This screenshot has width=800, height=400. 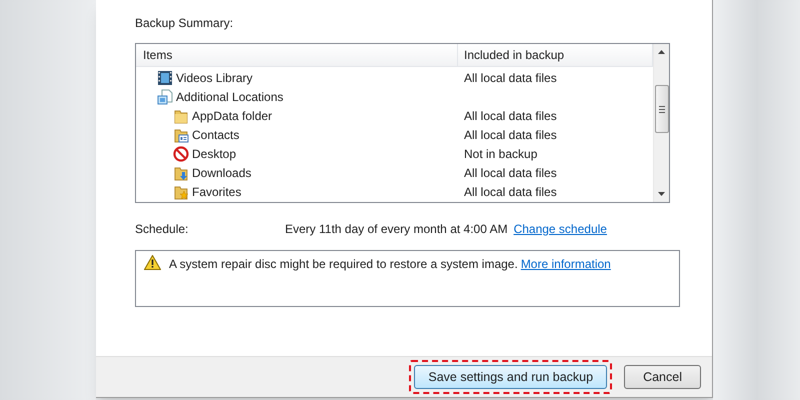 I want to click on warning-message: A system repair disc might be required to restore a system image., so click(x=343, y=264).